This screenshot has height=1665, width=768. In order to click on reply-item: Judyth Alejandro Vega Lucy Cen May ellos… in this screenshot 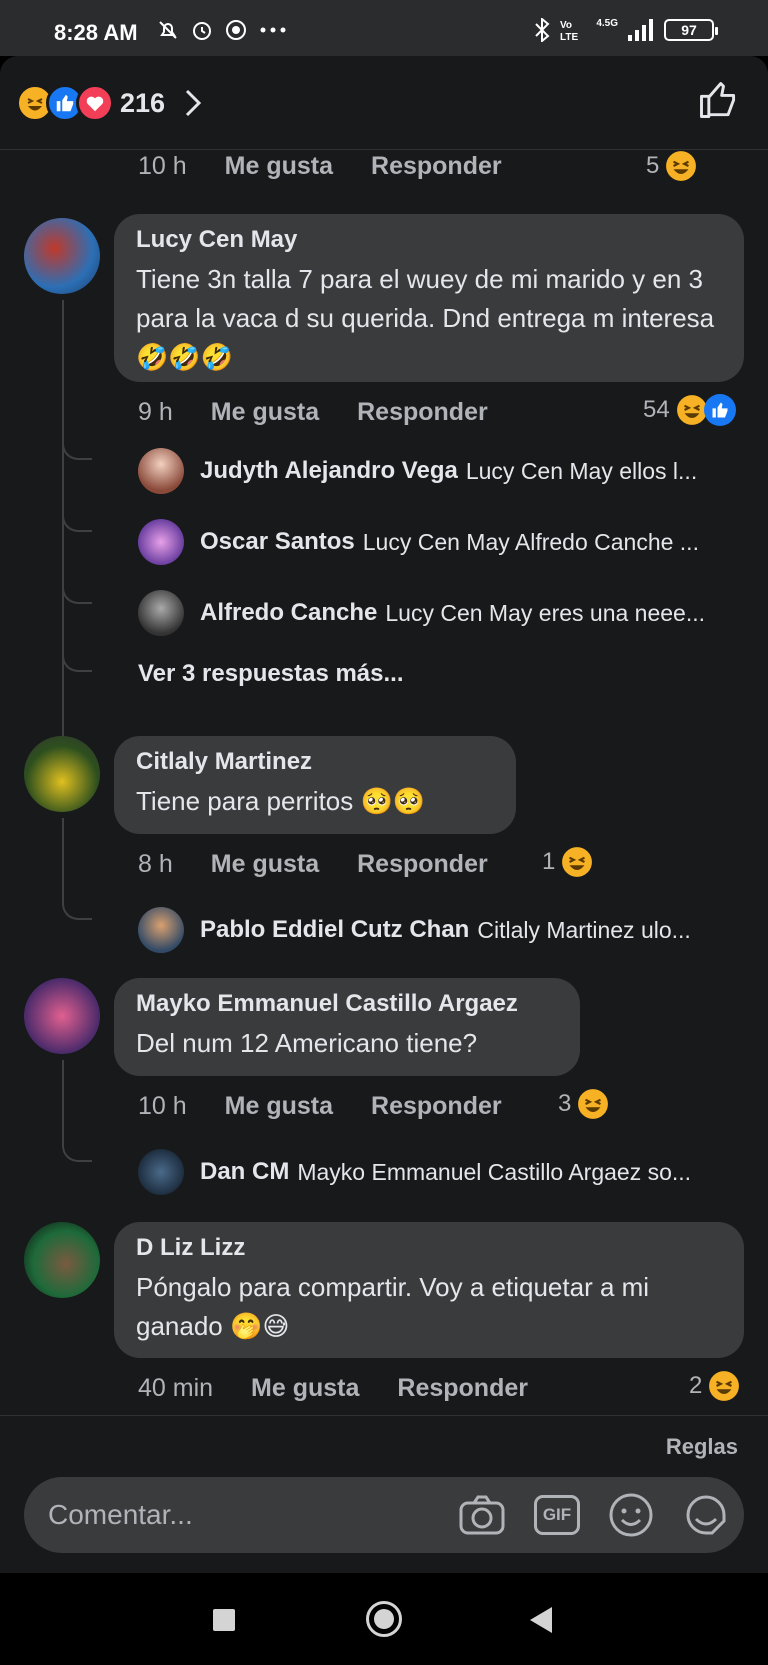, I will do `click(441, 471)`.